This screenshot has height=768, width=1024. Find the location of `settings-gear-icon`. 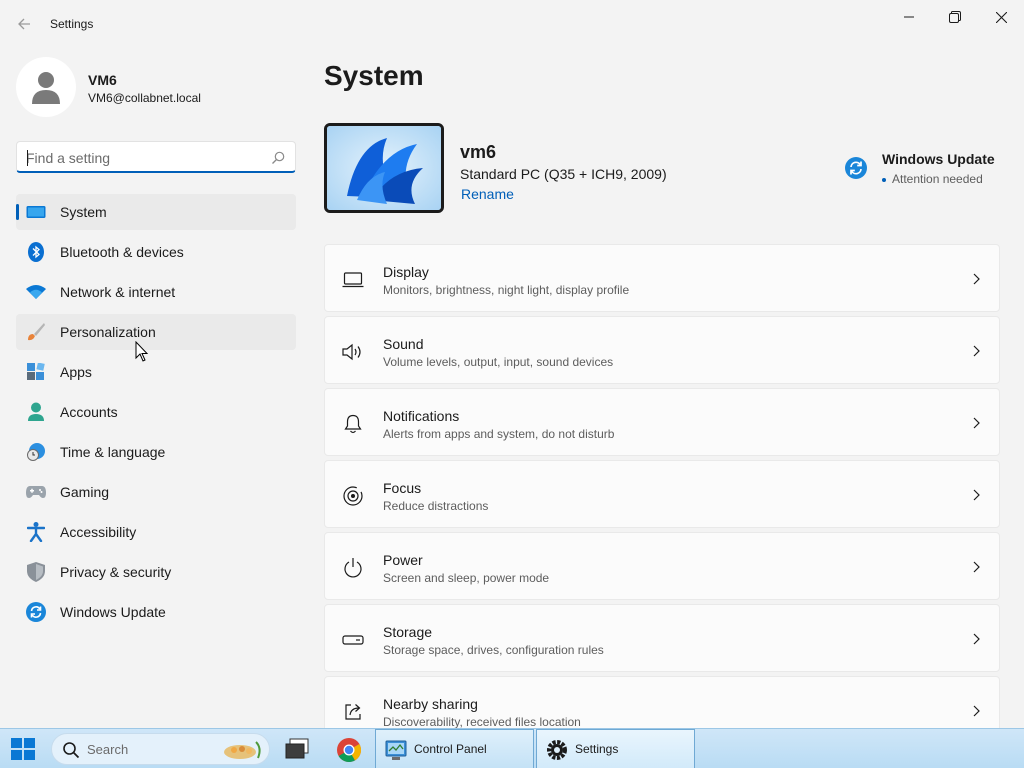

settings-gear-icon is located at coordinates (557, 750).